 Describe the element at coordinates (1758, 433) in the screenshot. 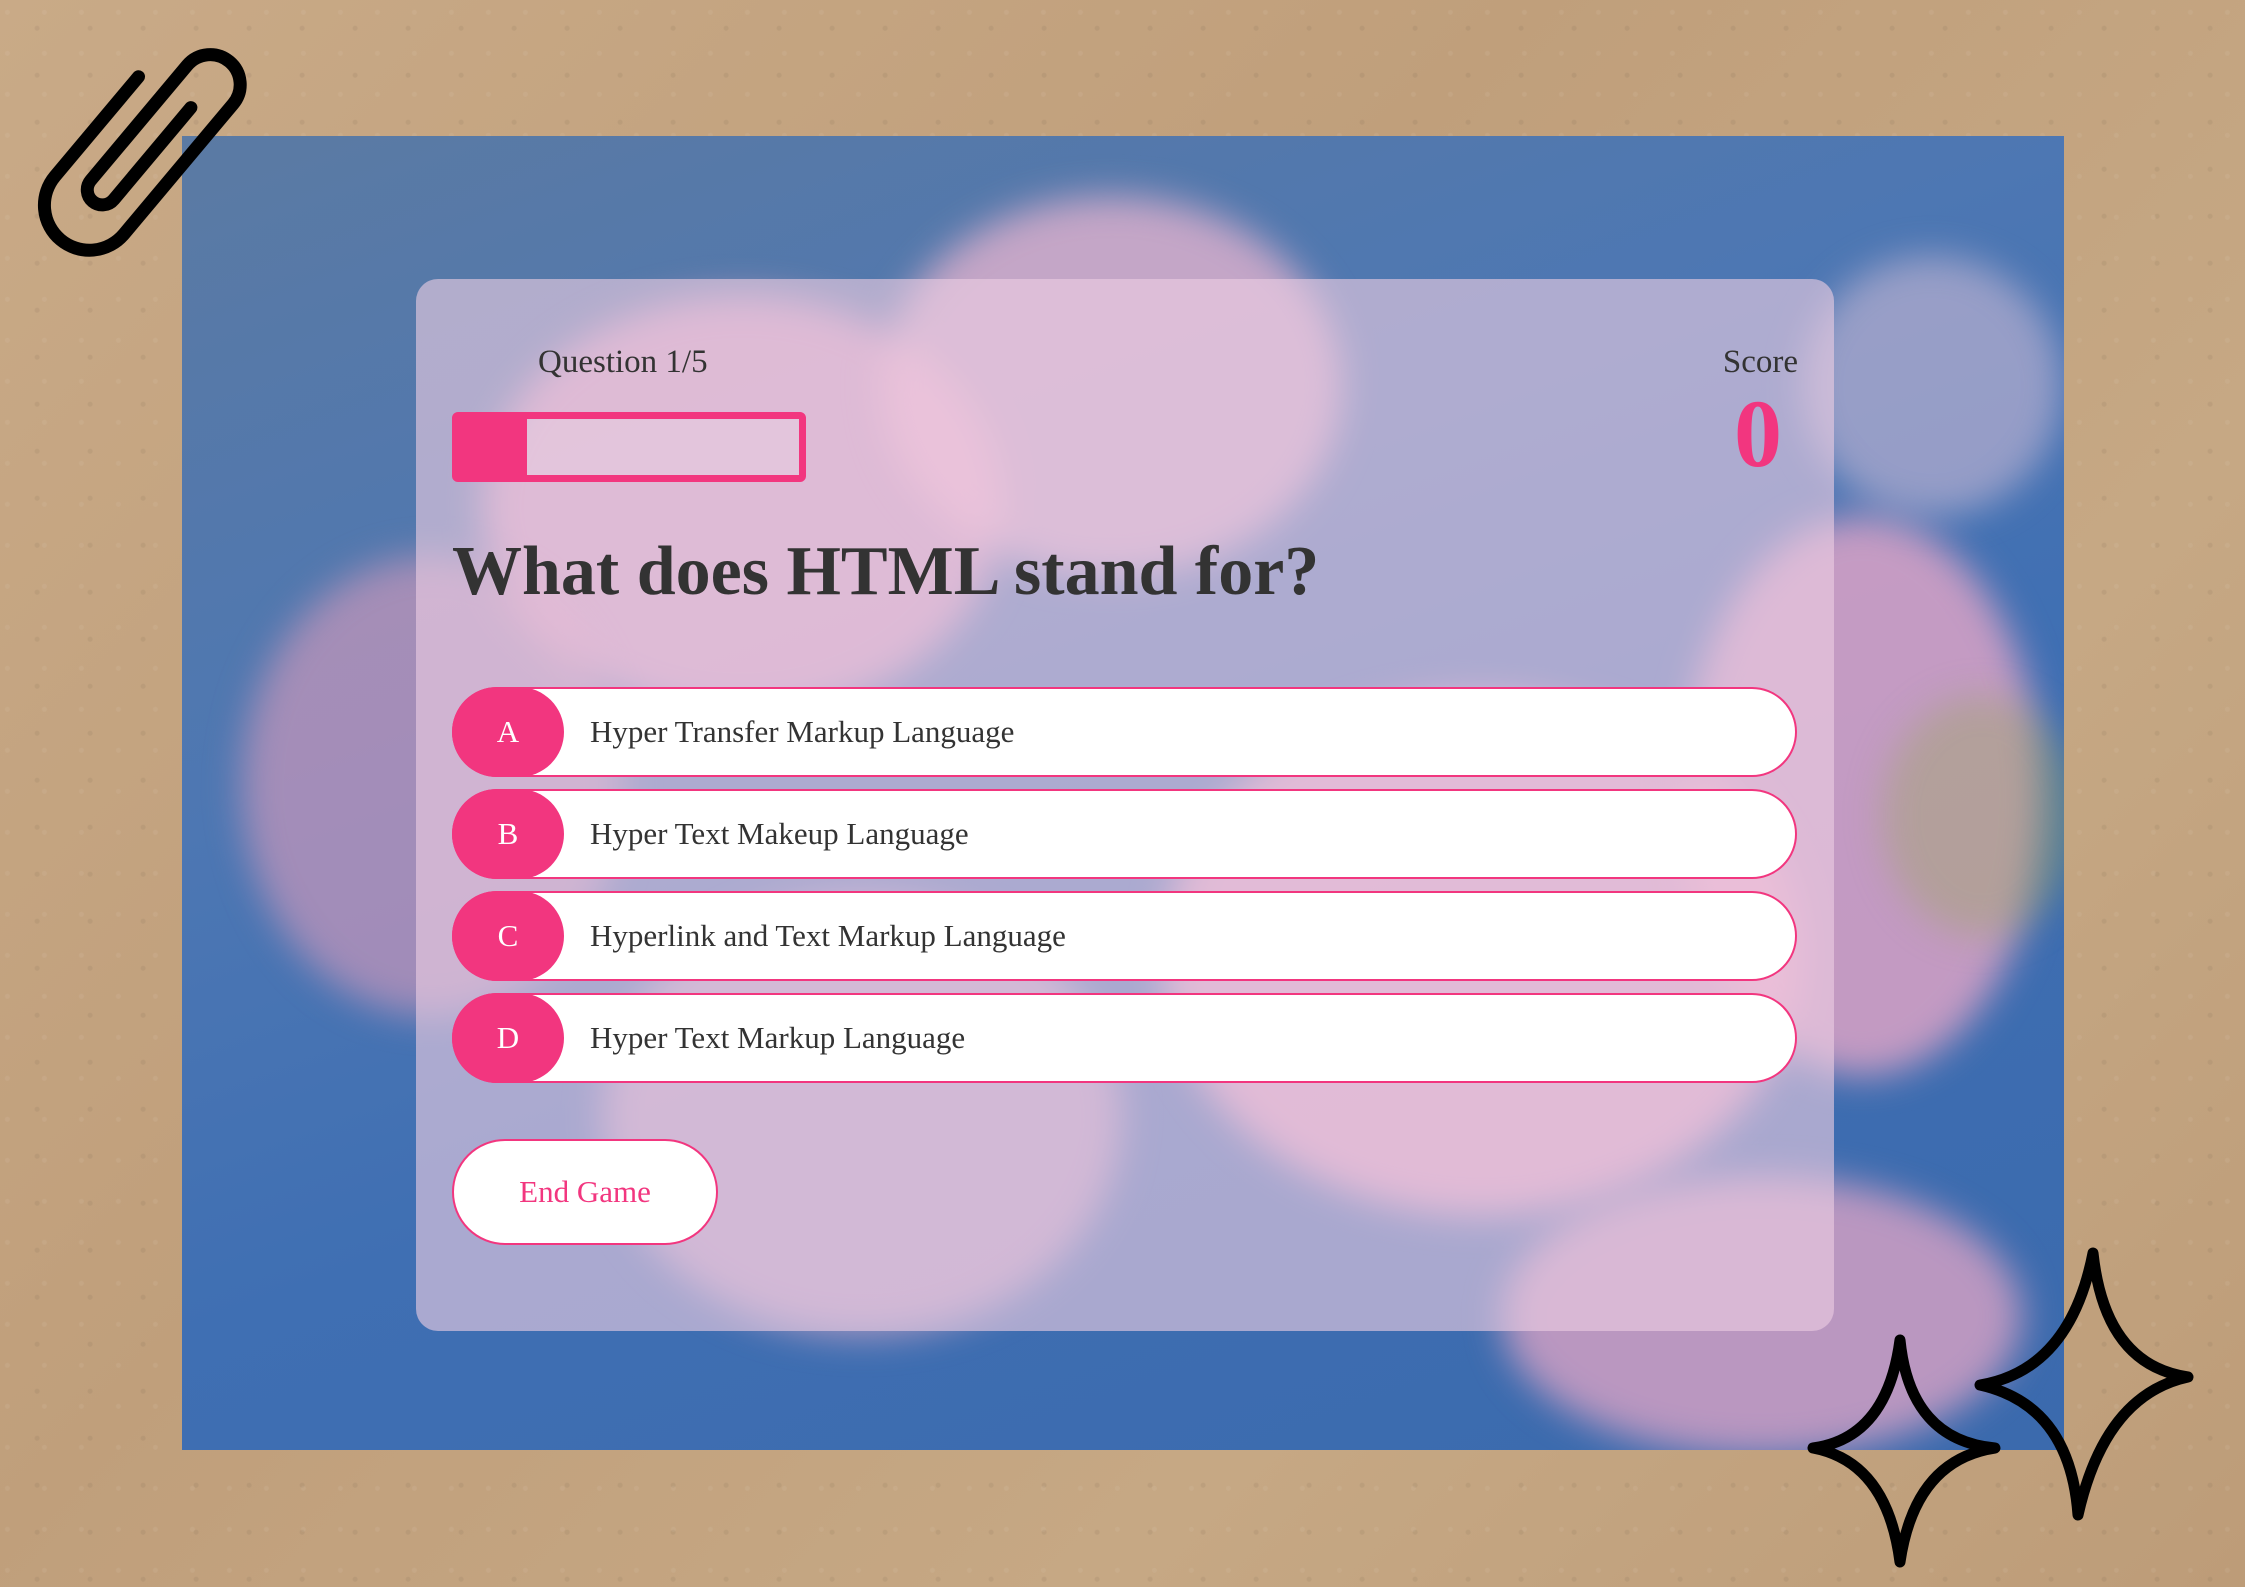

I see `score-value: 0` at that location.